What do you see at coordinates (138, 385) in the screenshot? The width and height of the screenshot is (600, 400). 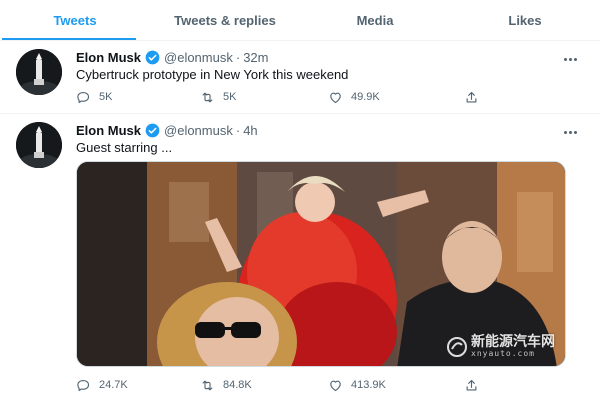 I see `reply-button: 24.7K` at bounding box center [138, 385].